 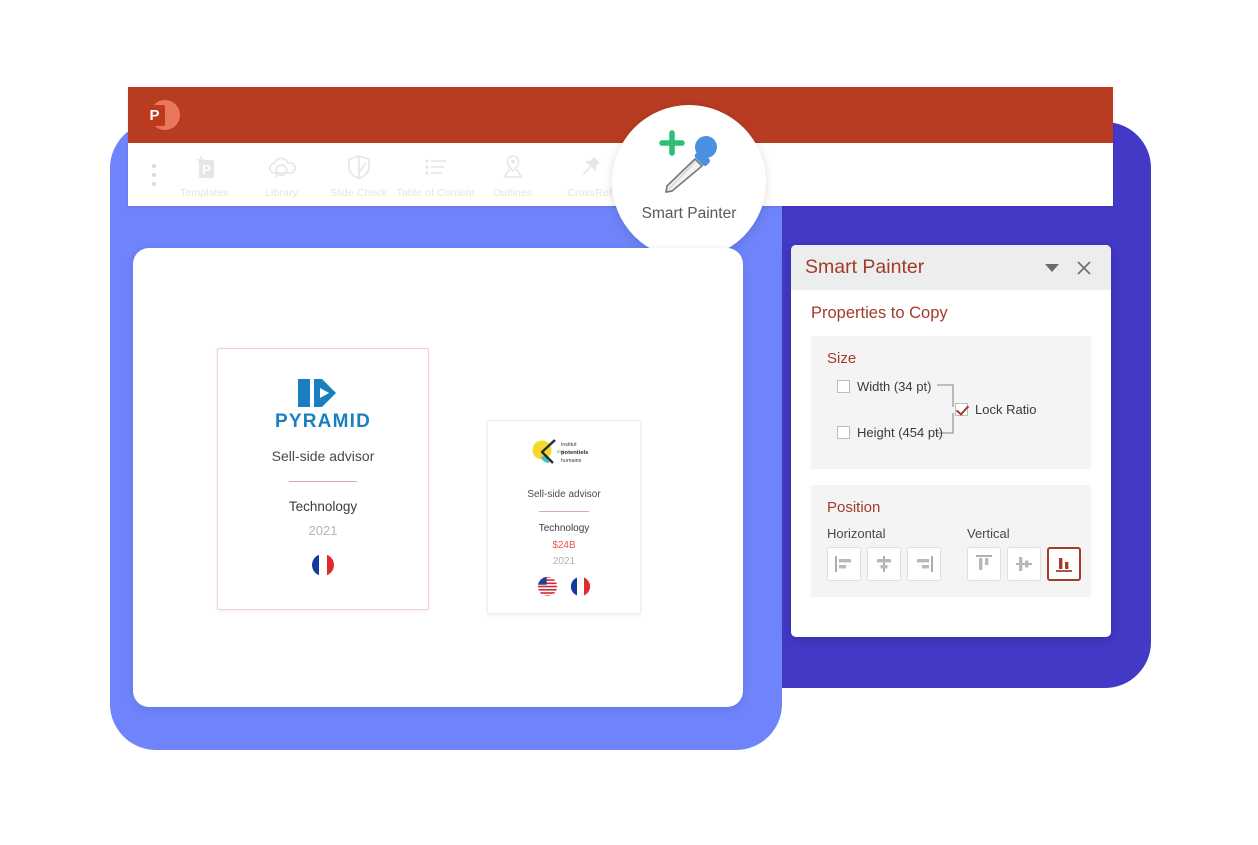 I want to click on width-checkbox, so click(x=843, y=386).